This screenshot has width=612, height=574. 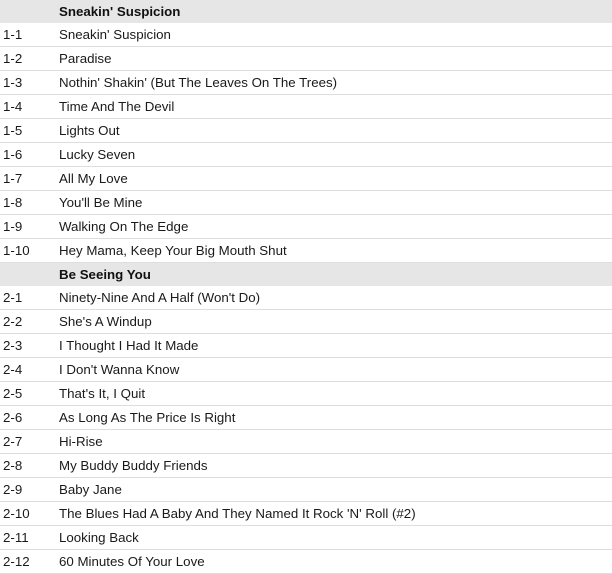 I want to click on track-row: 2-6 As Long As The Price Is Right, so click(x=306, y=417).